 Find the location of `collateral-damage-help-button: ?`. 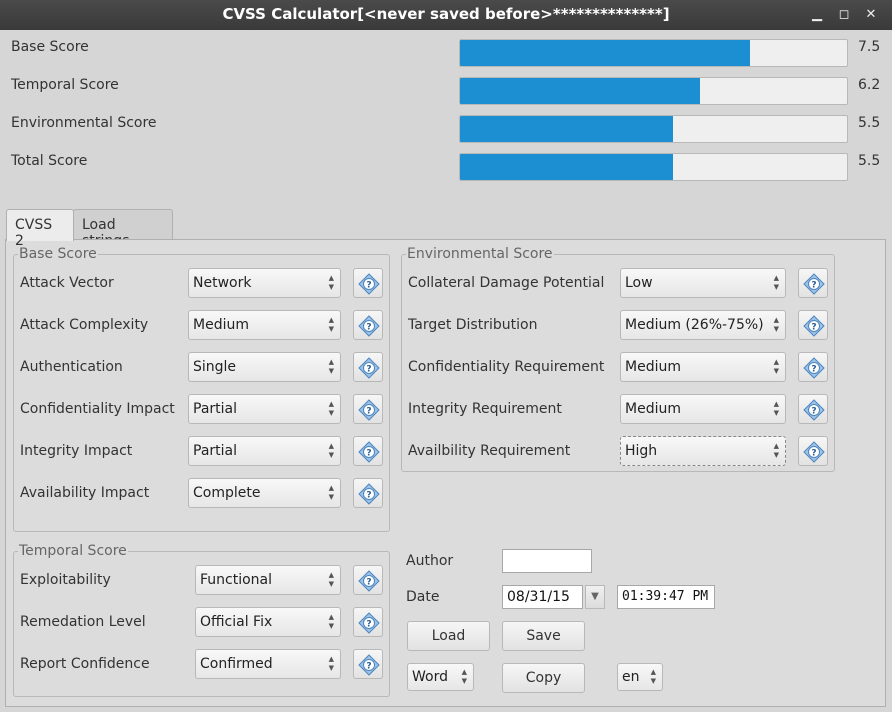

collateral-damage-help-button: ? is located at coordinates (813, 283).